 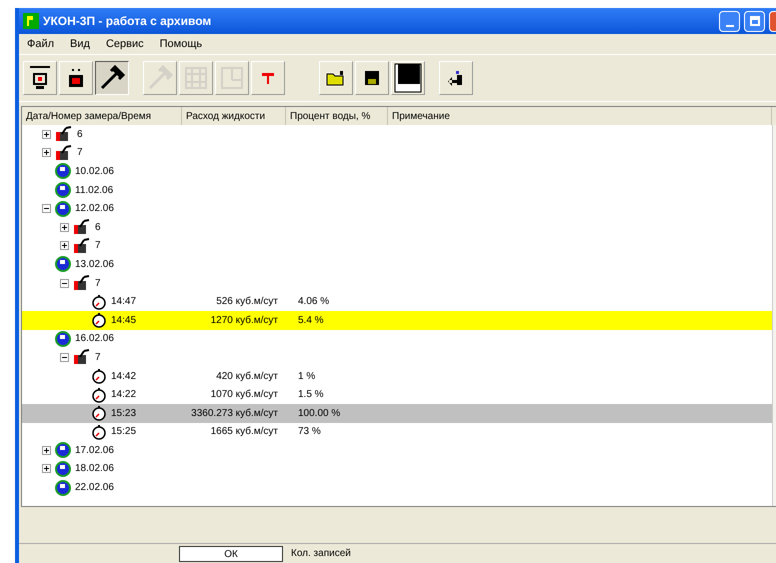 What do you see at coordinates (729, 21) in the screenshot?
I see `minimize-button` at bounding box center [729, 21].